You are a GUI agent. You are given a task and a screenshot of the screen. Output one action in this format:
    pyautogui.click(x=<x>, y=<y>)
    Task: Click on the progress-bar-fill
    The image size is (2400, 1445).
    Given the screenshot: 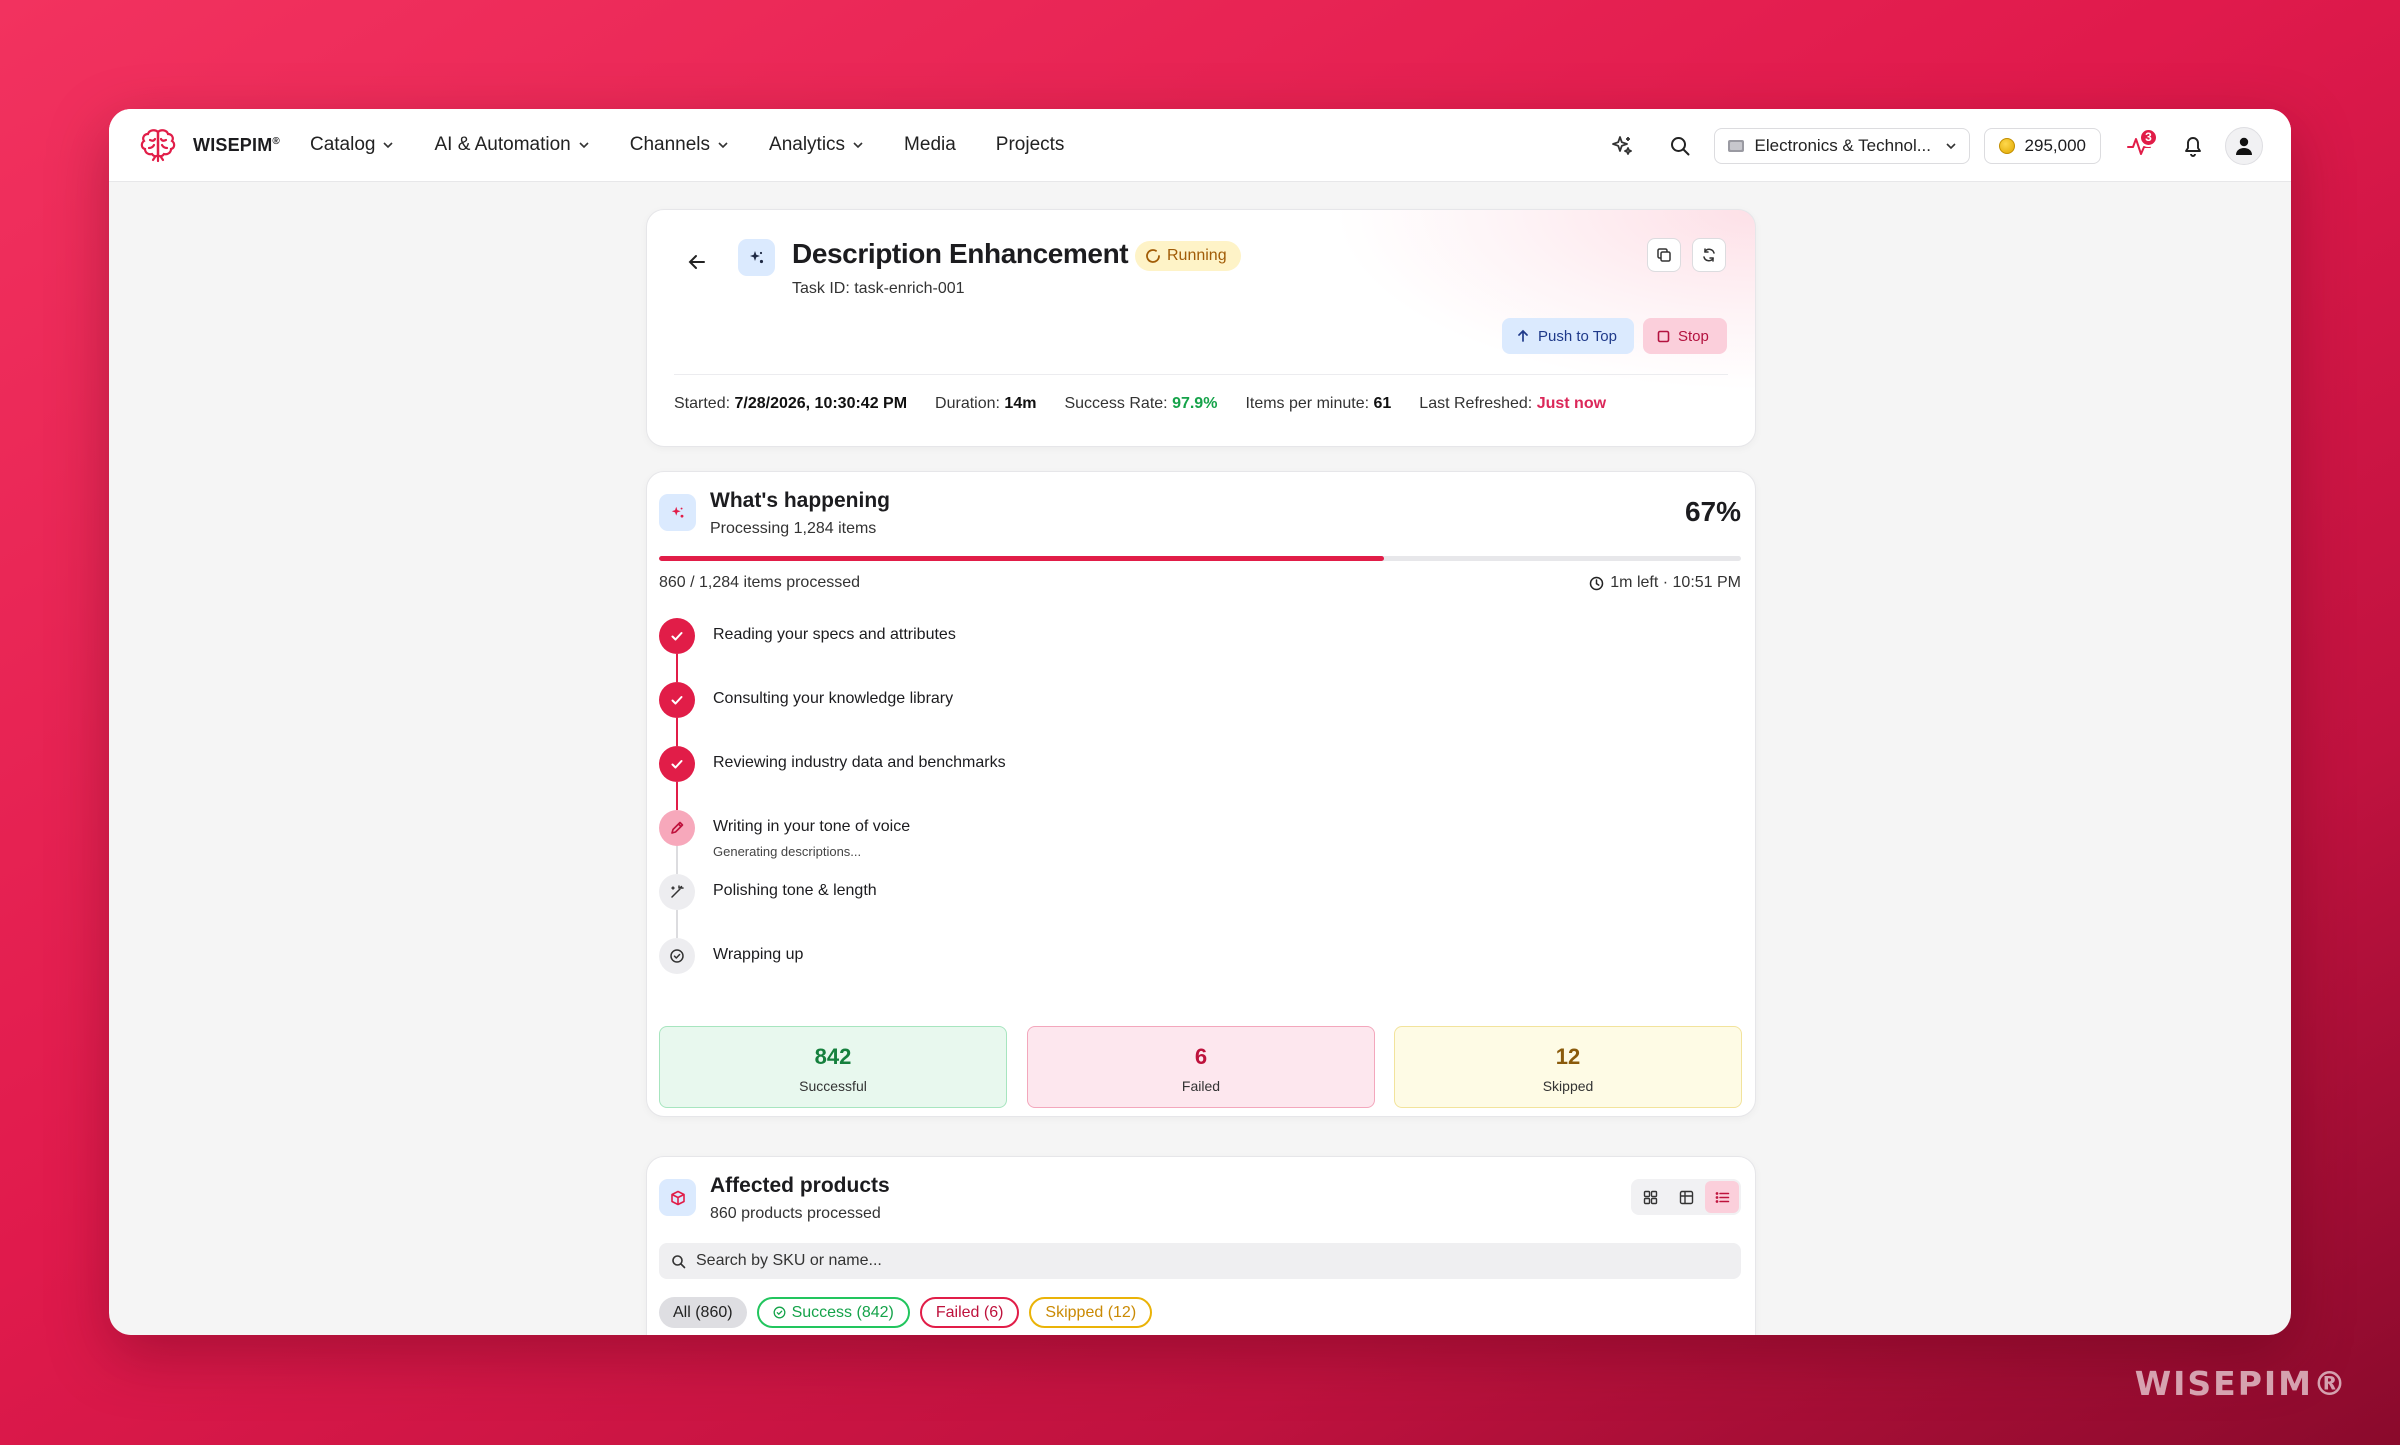 What is the action you would take?
    pyautogui.click(x=1021, y=558)
    